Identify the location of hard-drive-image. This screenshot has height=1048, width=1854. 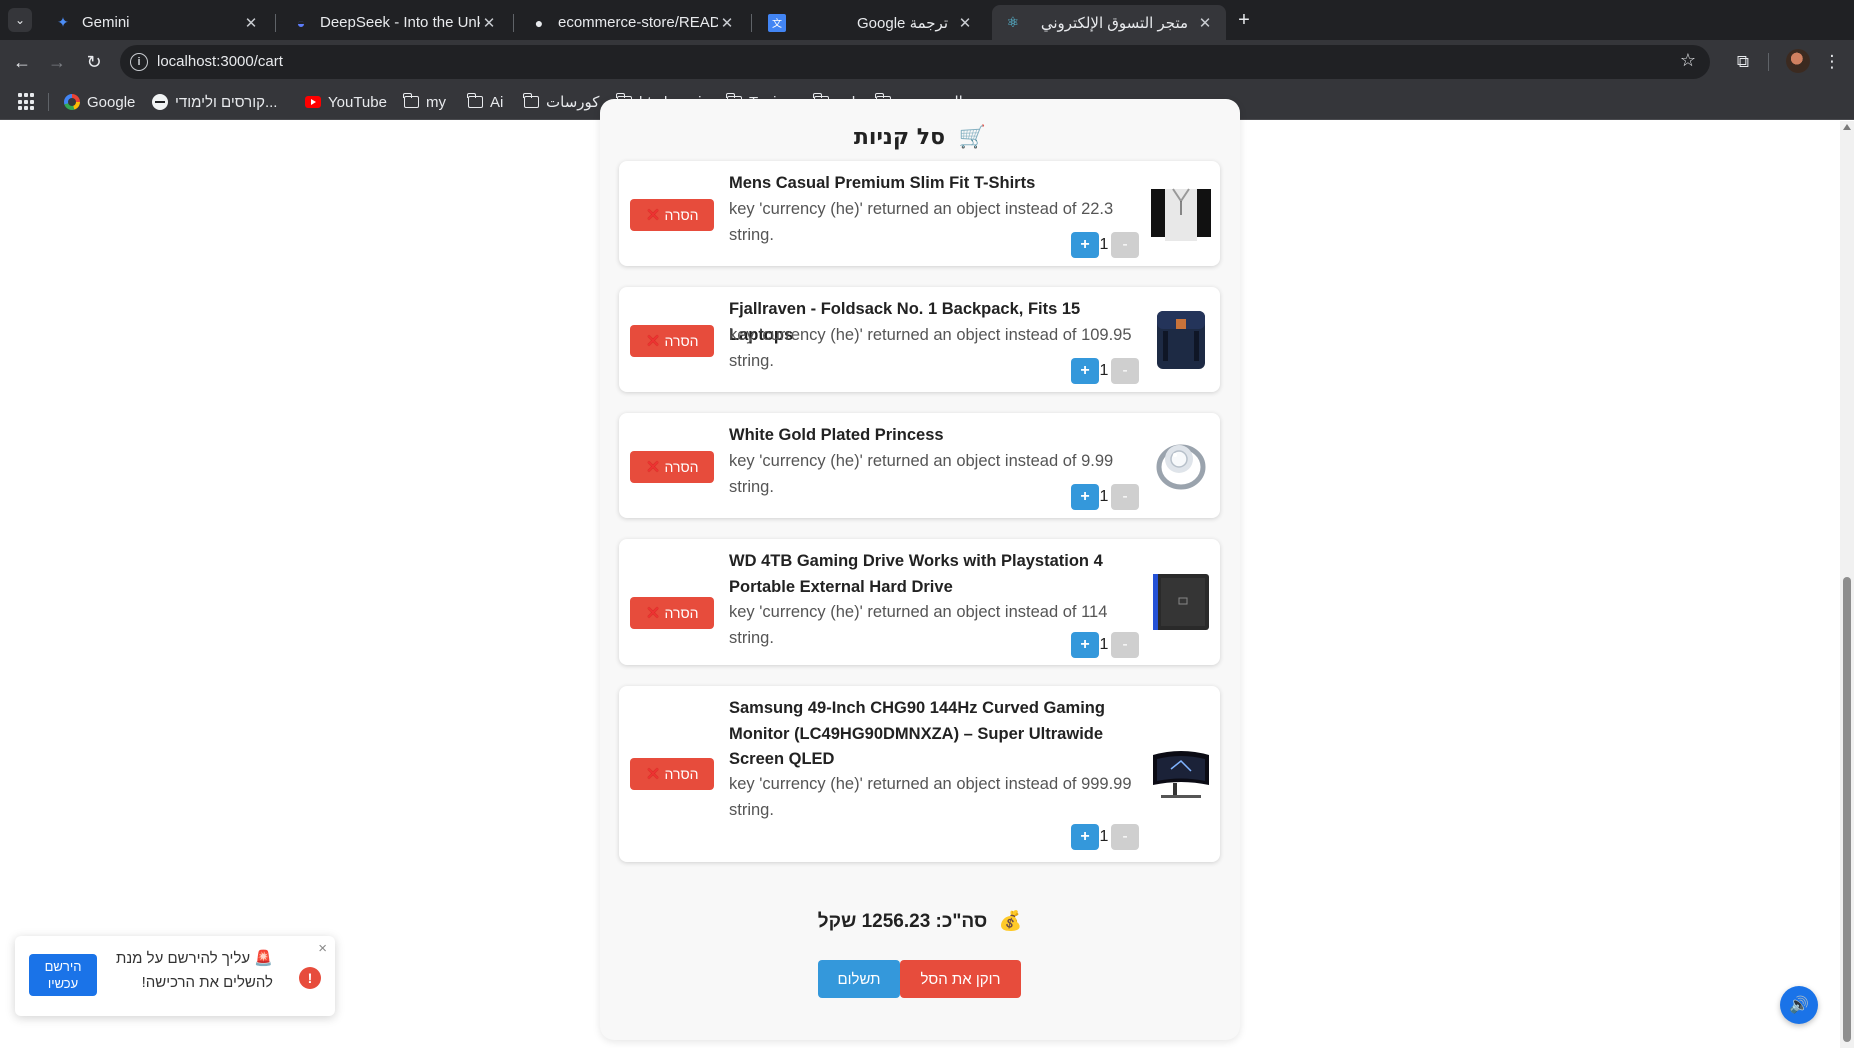
(1181, 602).